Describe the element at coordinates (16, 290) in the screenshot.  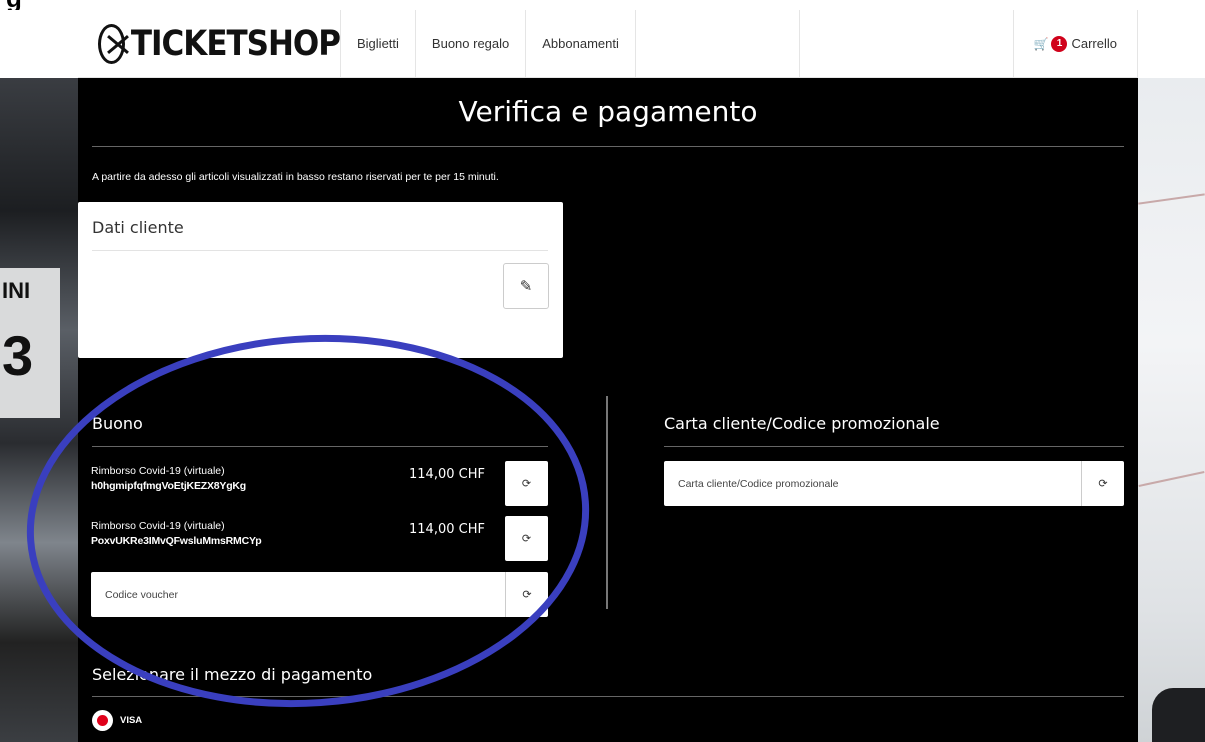
I see `jersey-lettering: INI` at that location.